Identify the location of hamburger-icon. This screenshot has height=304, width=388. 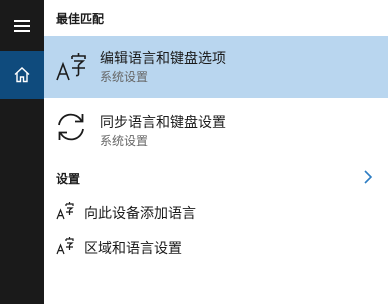
(22, 26).